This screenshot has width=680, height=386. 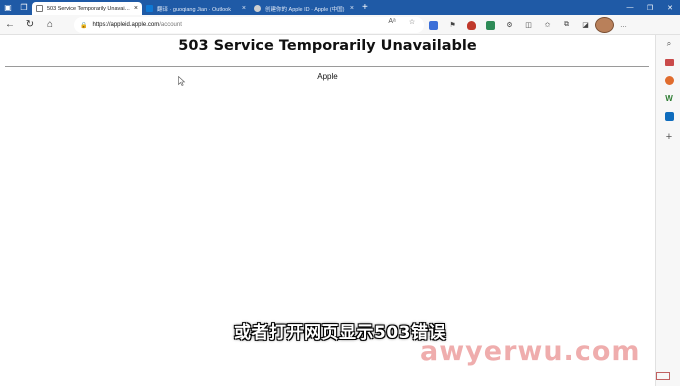 What do you see at coordinates (8, 7) in the screenshot?
I see `workspaces-icon: ▣` at bounding box center [8, 7].